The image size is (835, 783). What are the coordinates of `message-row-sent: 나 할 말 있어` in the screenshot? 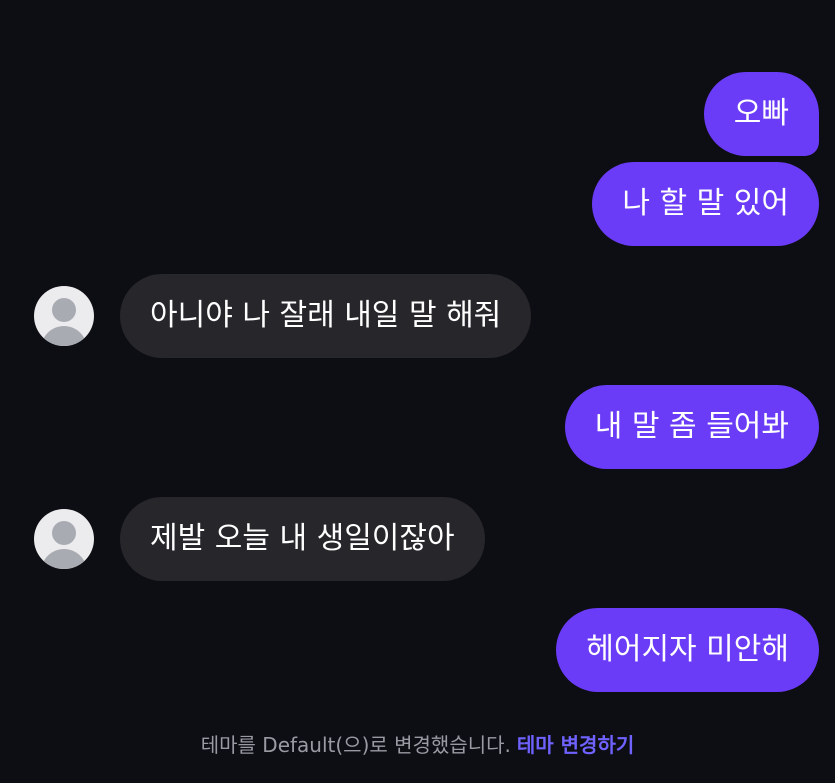 It's located at (705, 204).